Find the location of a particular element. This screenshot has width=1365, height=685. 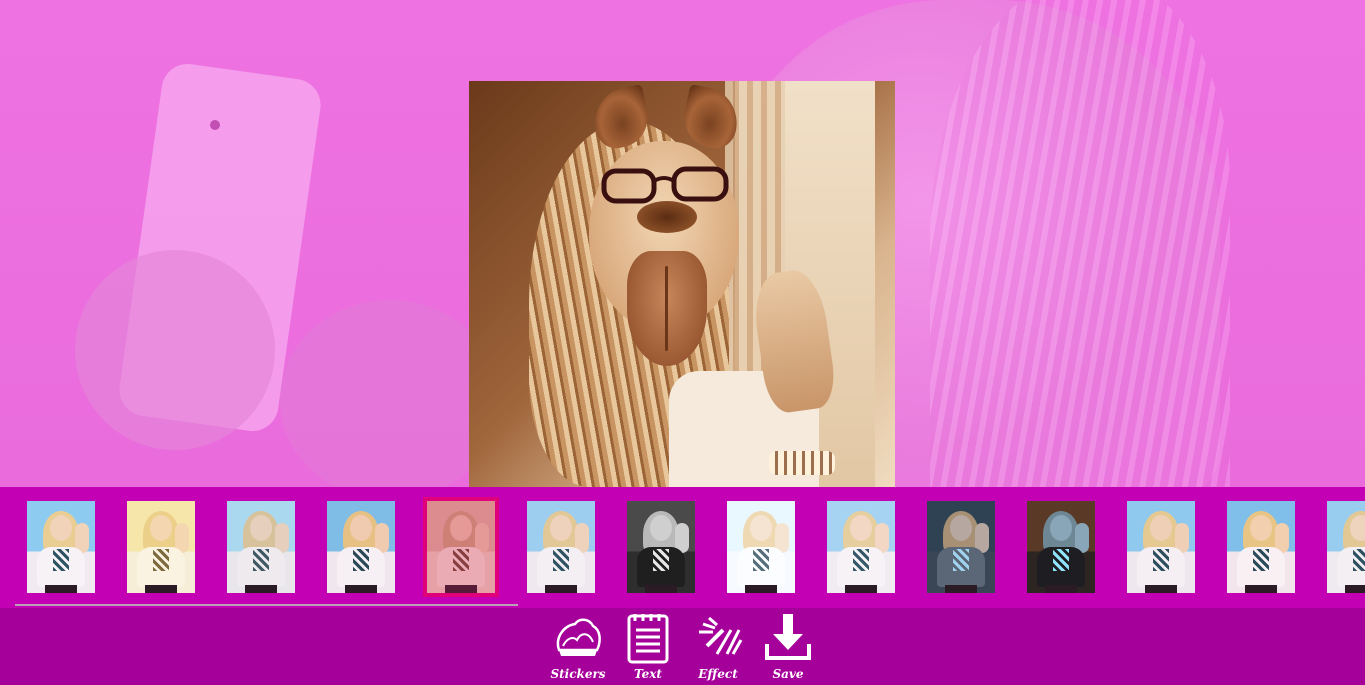

filter-scroll-indicator is located at coordinates (266, 605).